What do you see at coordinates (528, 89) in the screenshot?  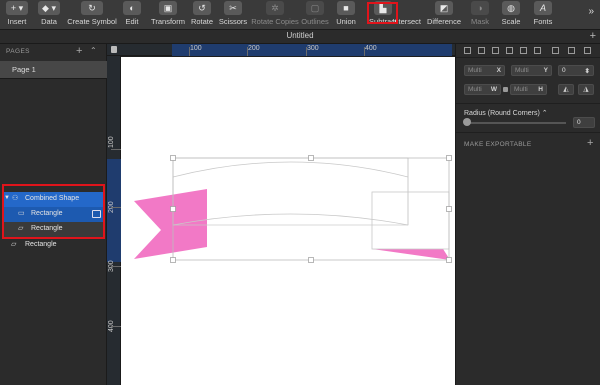 I see `height-field: Multi H` at bounding box center [528, 89].